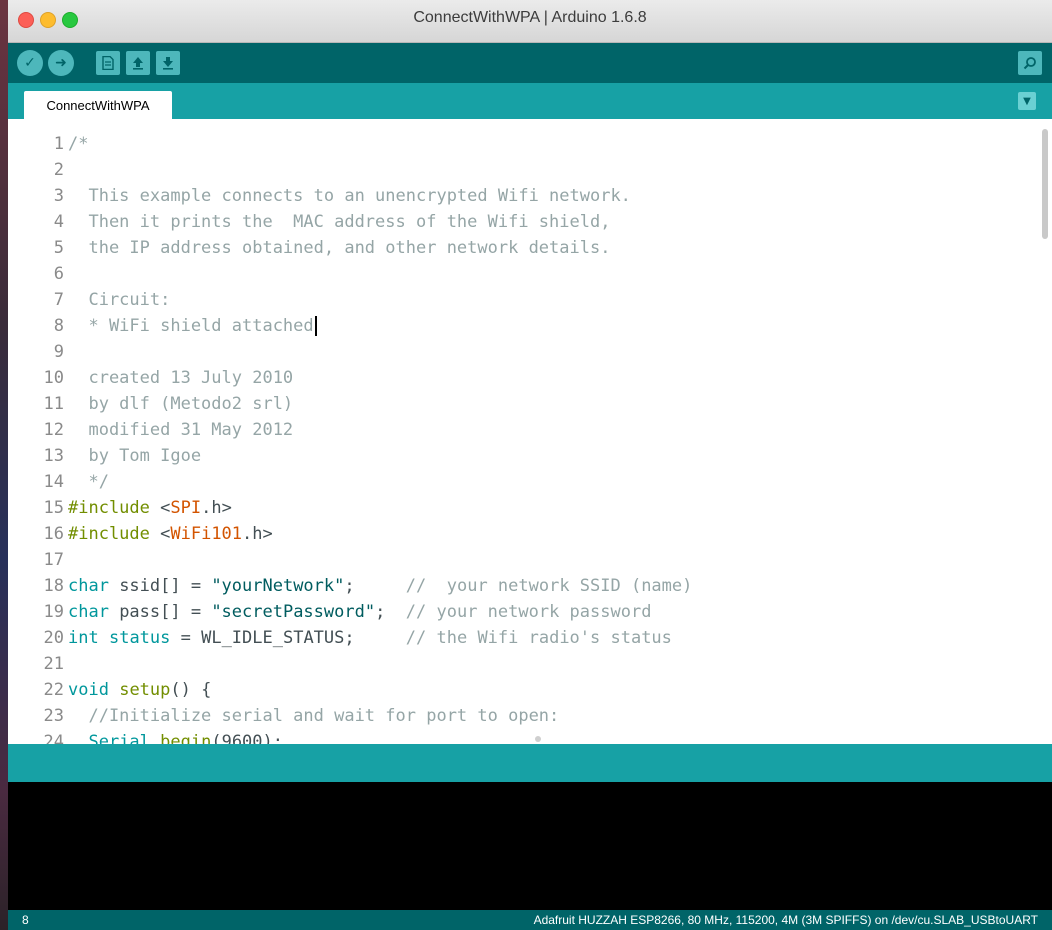  Describe the element at coordinates (135, 456) in the screenshot. I see `code-token: by Tom Igoe` at that location.